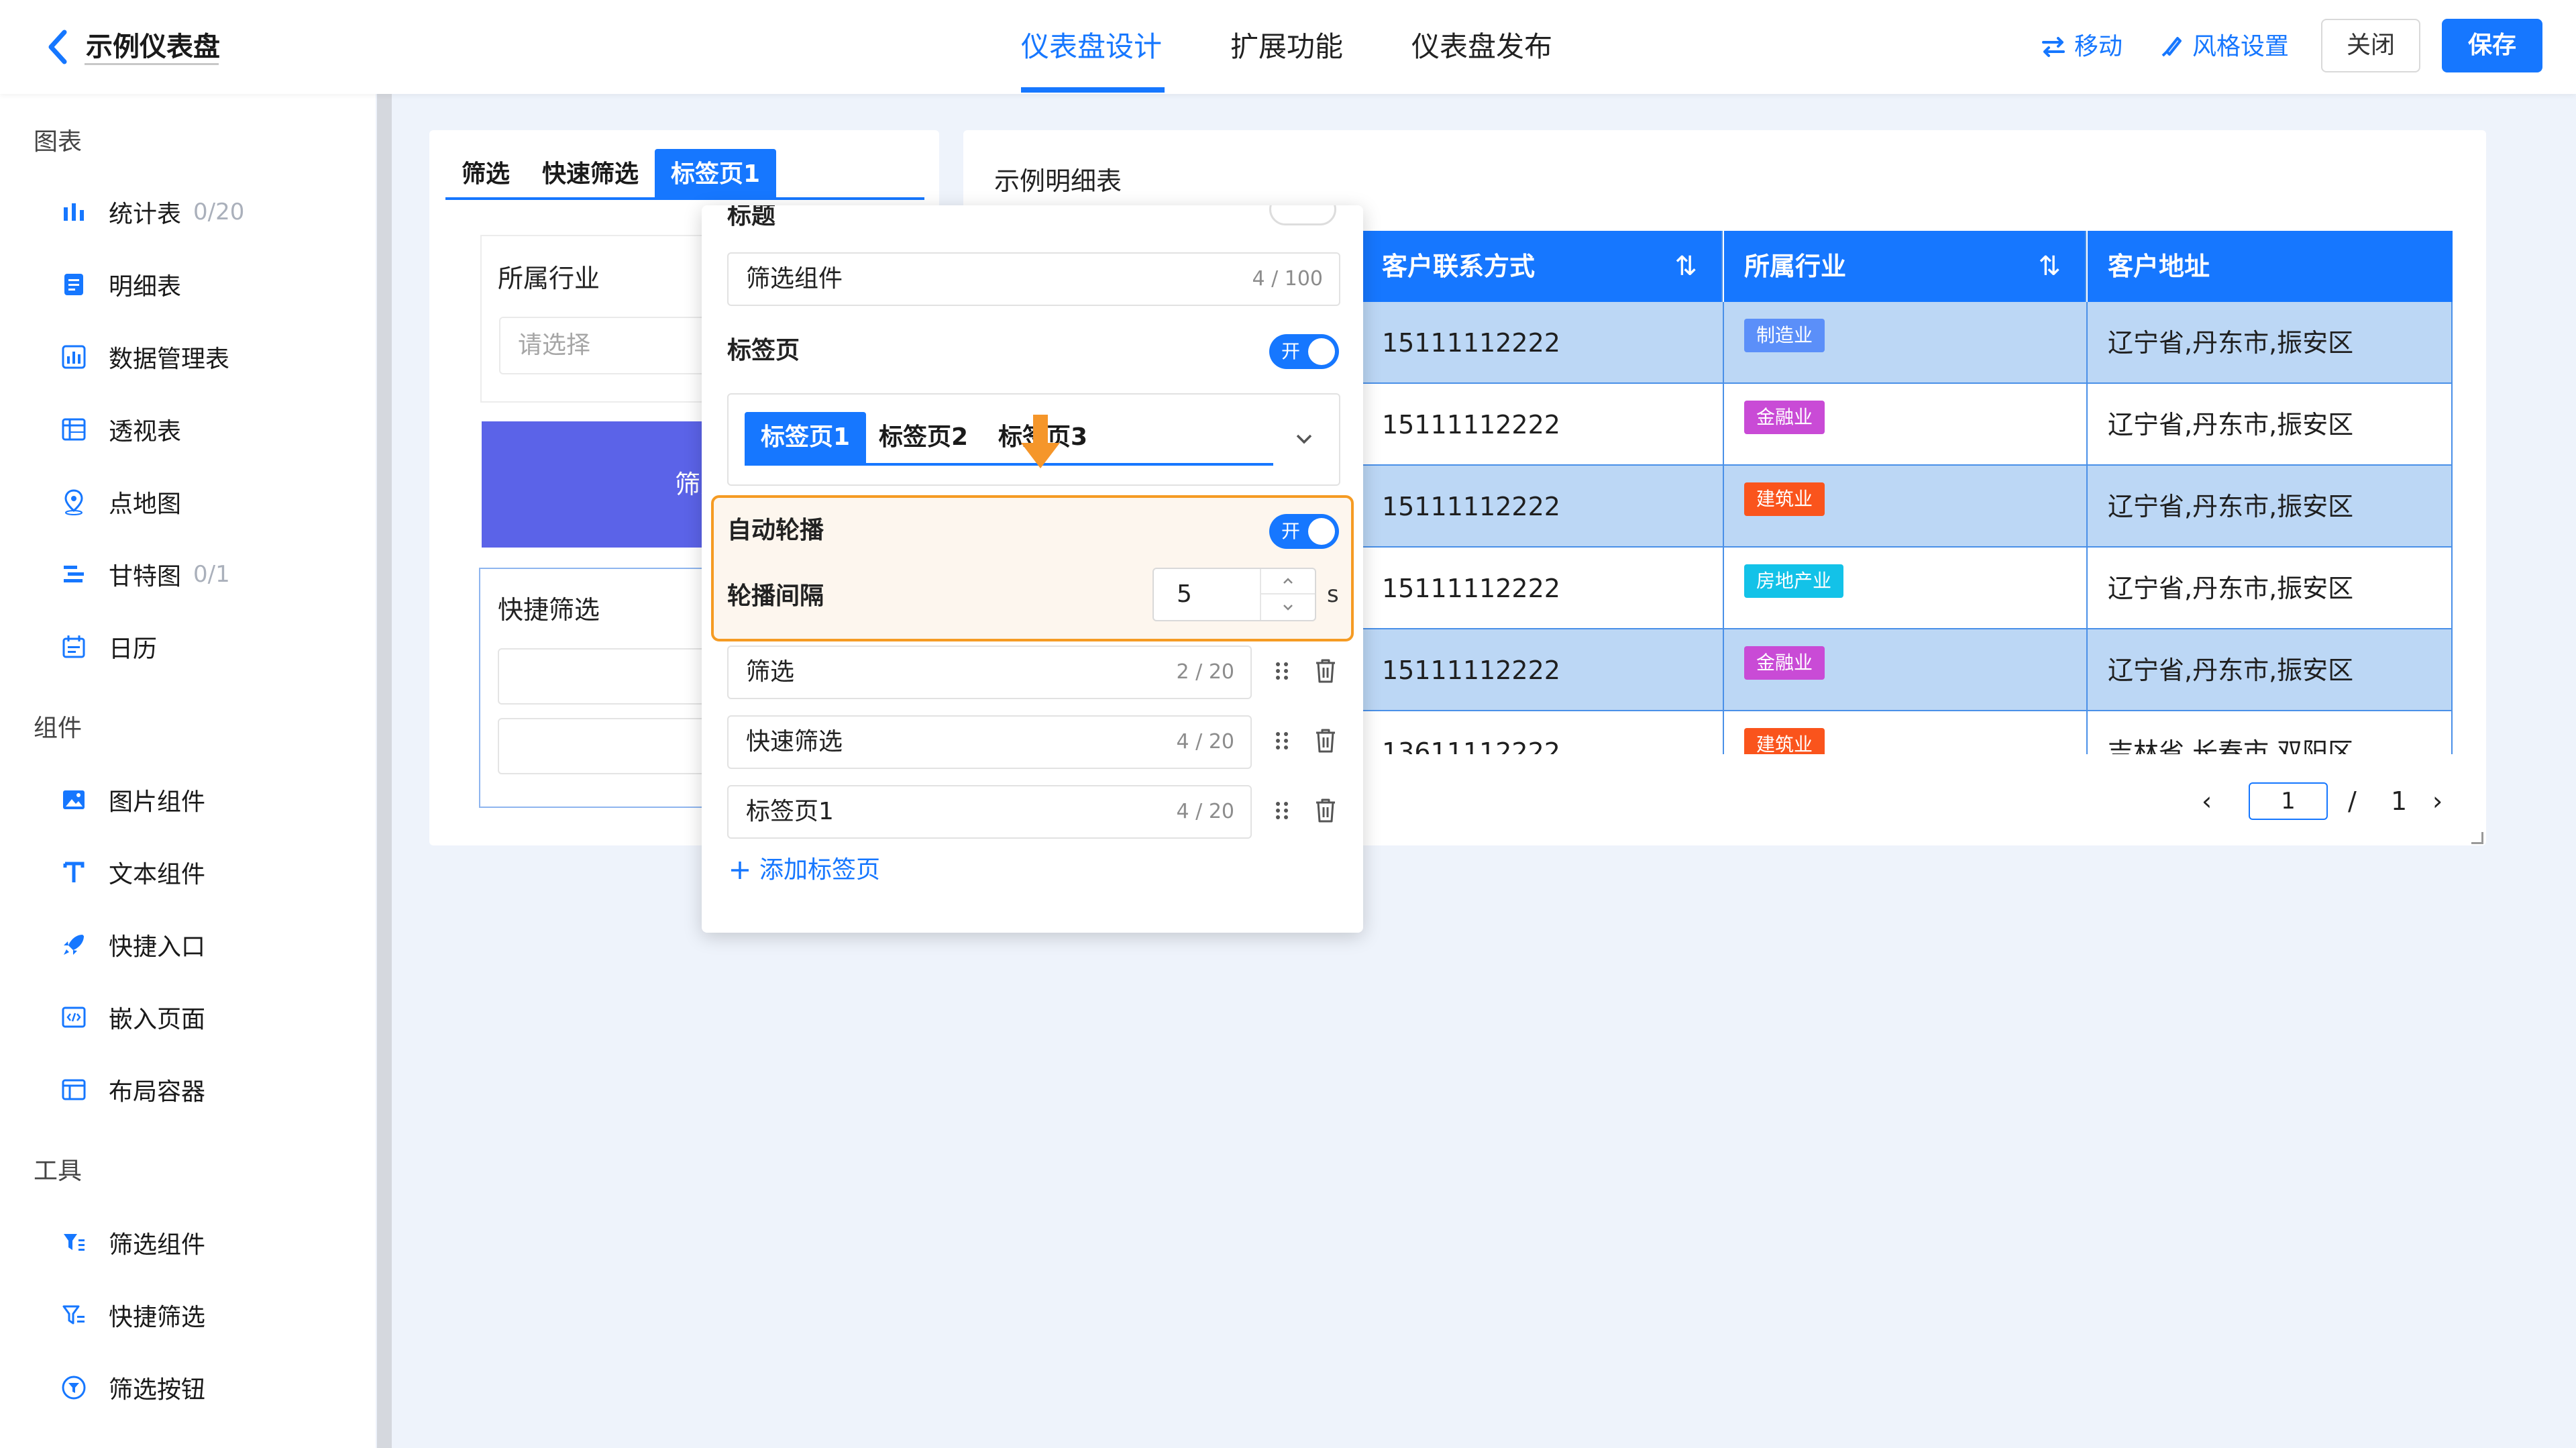 Image resolution: width=2576 pixels, height=1448 pixels. What do you see at coordinates (1906, 670) in the screenshot?
I see `table-cell-industry: 金融业` at bounding box center [1906, 670].